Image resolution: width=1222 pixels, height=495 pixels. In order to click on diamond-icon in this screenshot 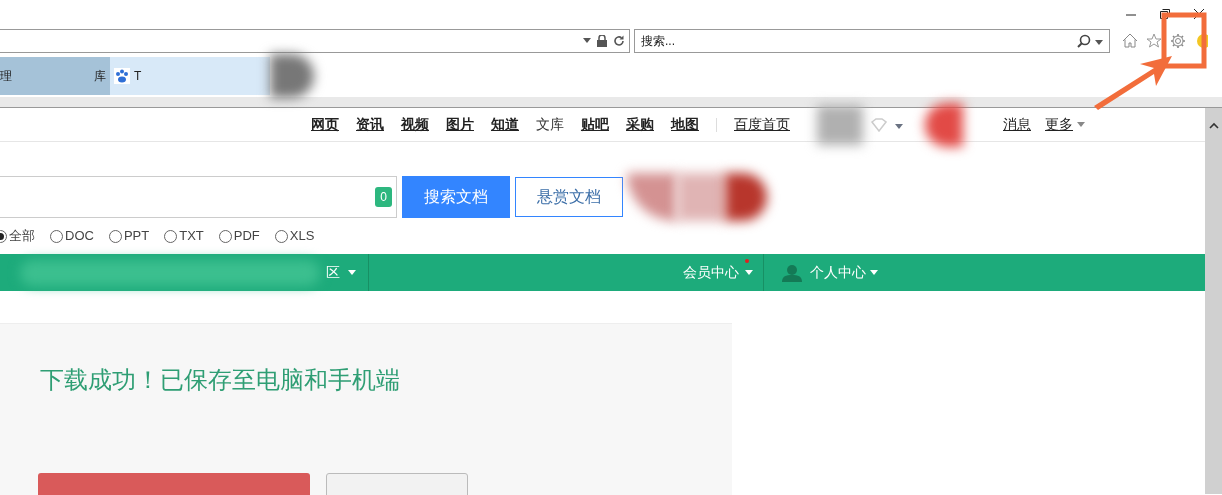, I will do `click(879, 124)`.